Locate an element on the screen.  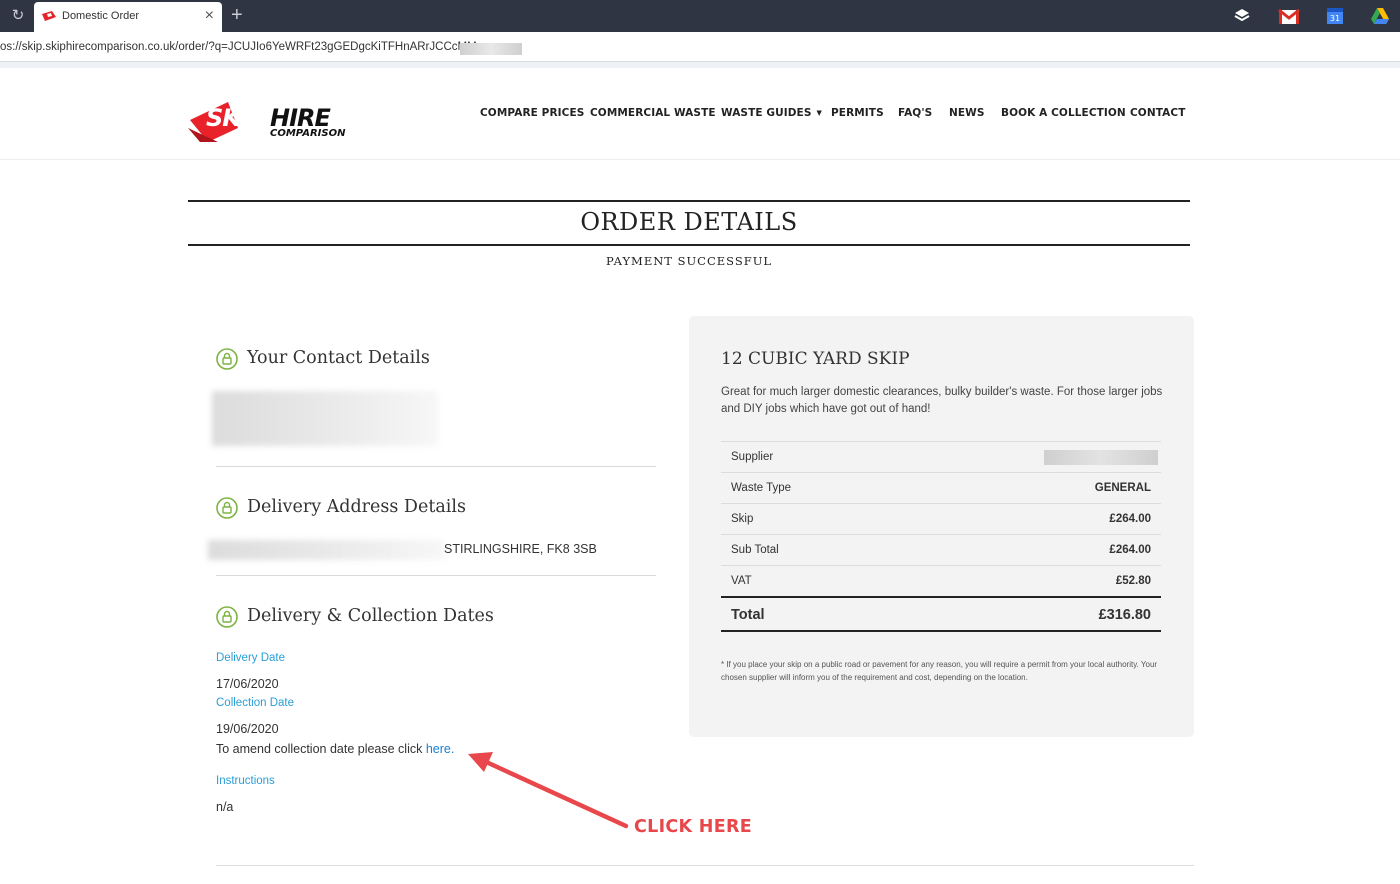
reload-icon: ↻ is located at coordinates (18, 16).